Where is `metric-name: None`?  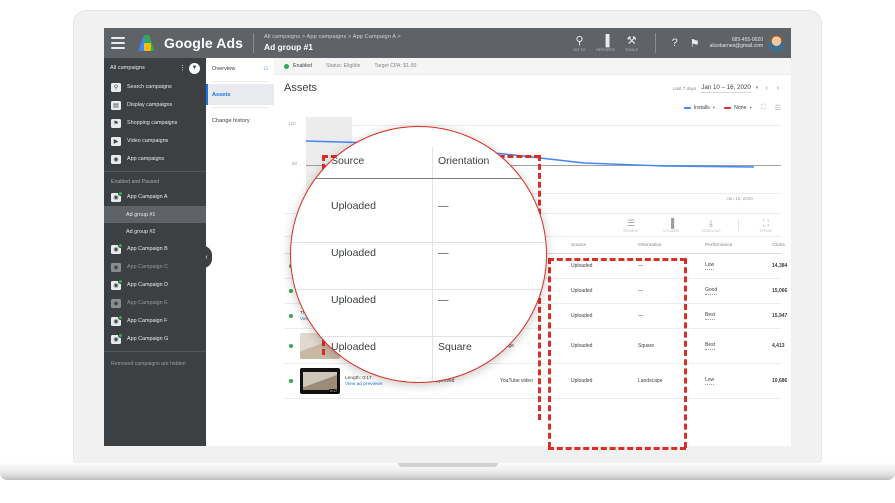
metric-name: None is located at coordinates (740, 108).